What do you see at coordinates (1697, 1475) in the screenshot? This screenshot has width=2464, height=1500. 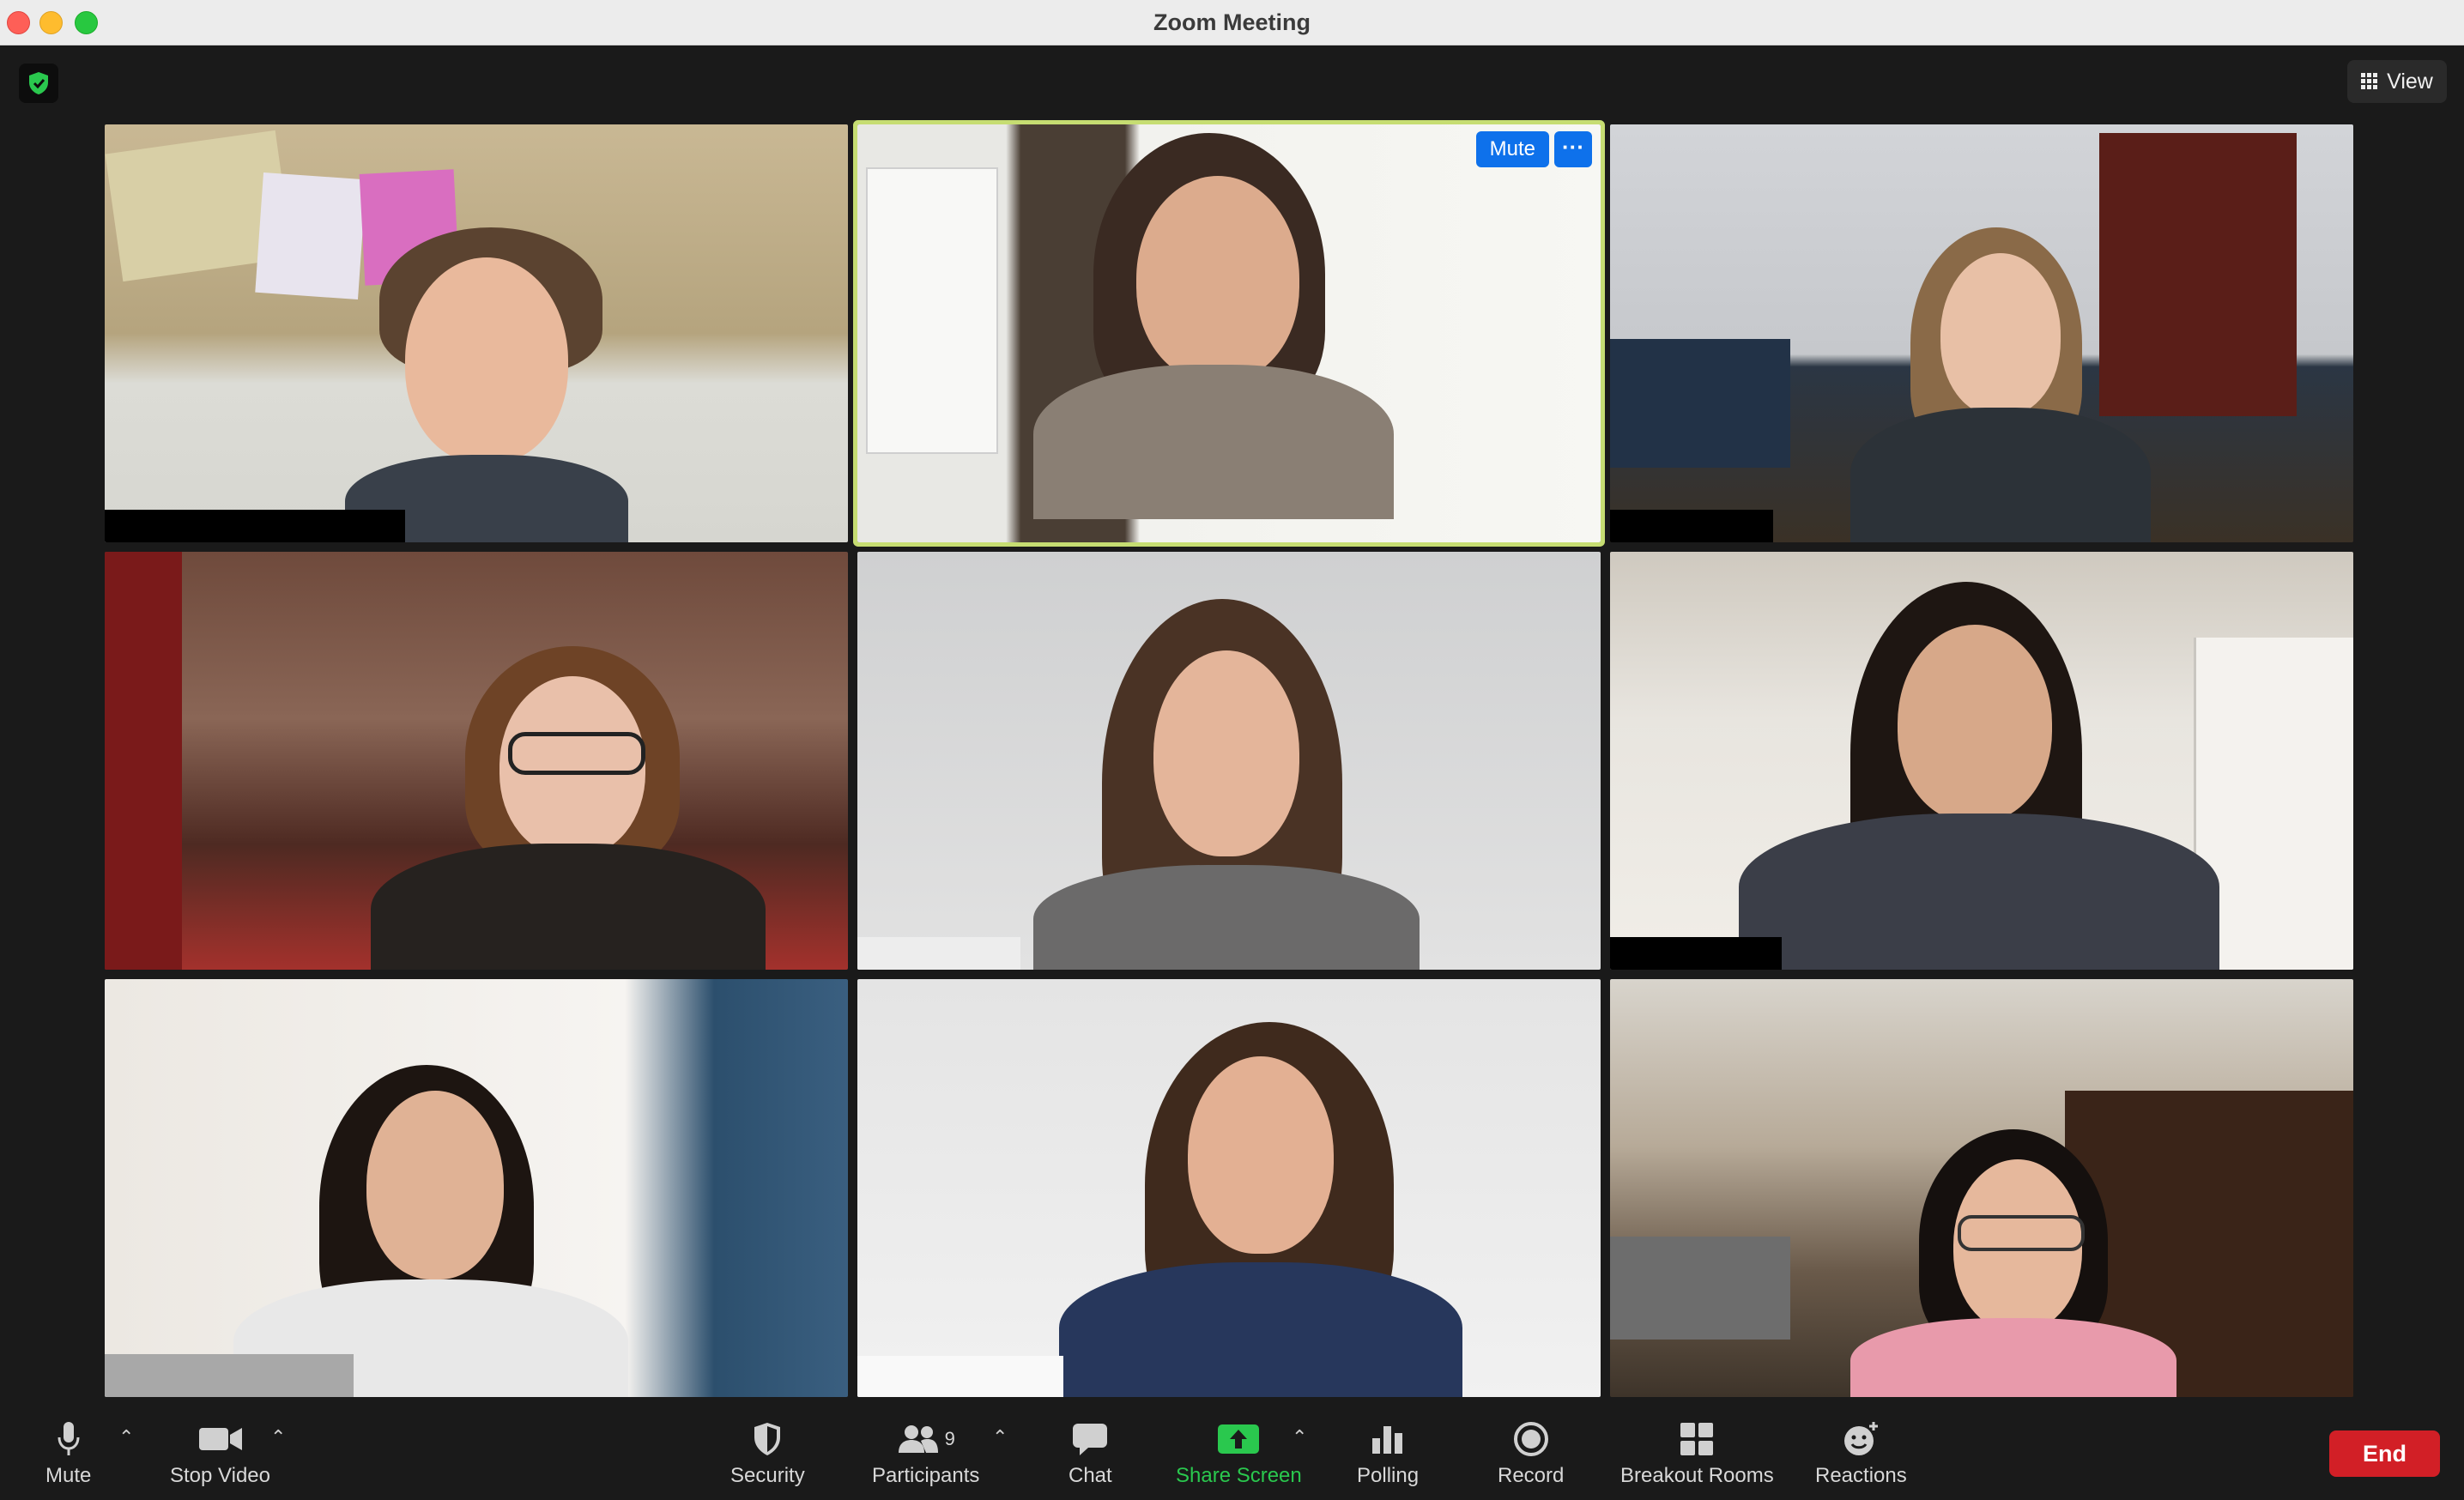 I see `breakout-rooms-label: Breakout Rooms` at bounding box center [1697, 1475].